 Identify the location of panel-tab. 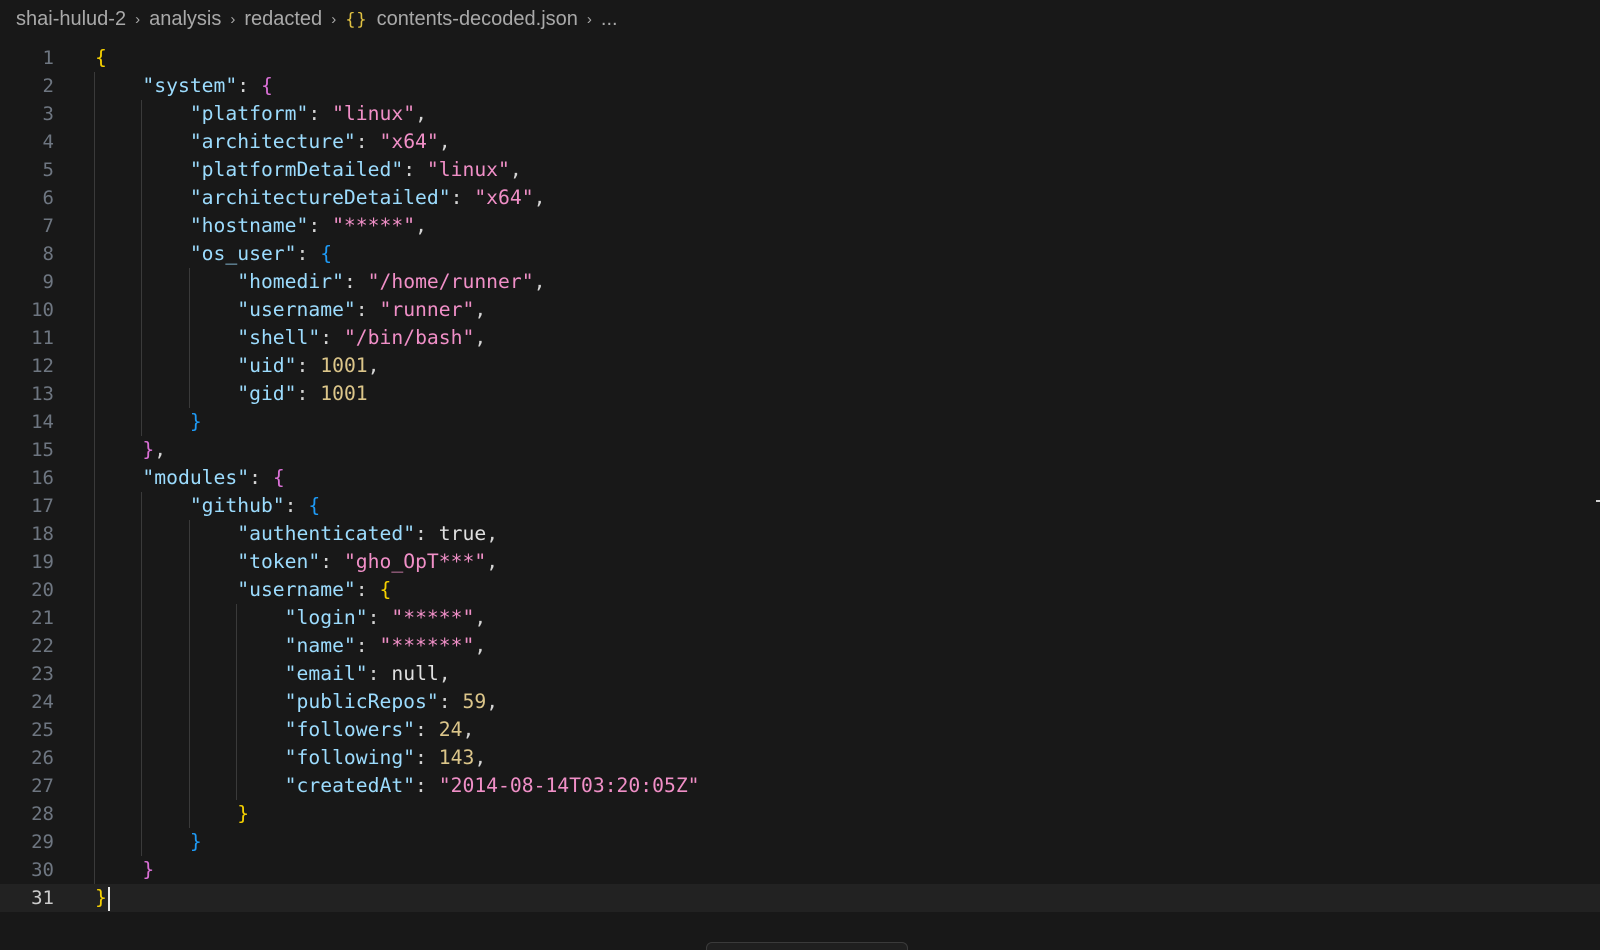
(807, 946).